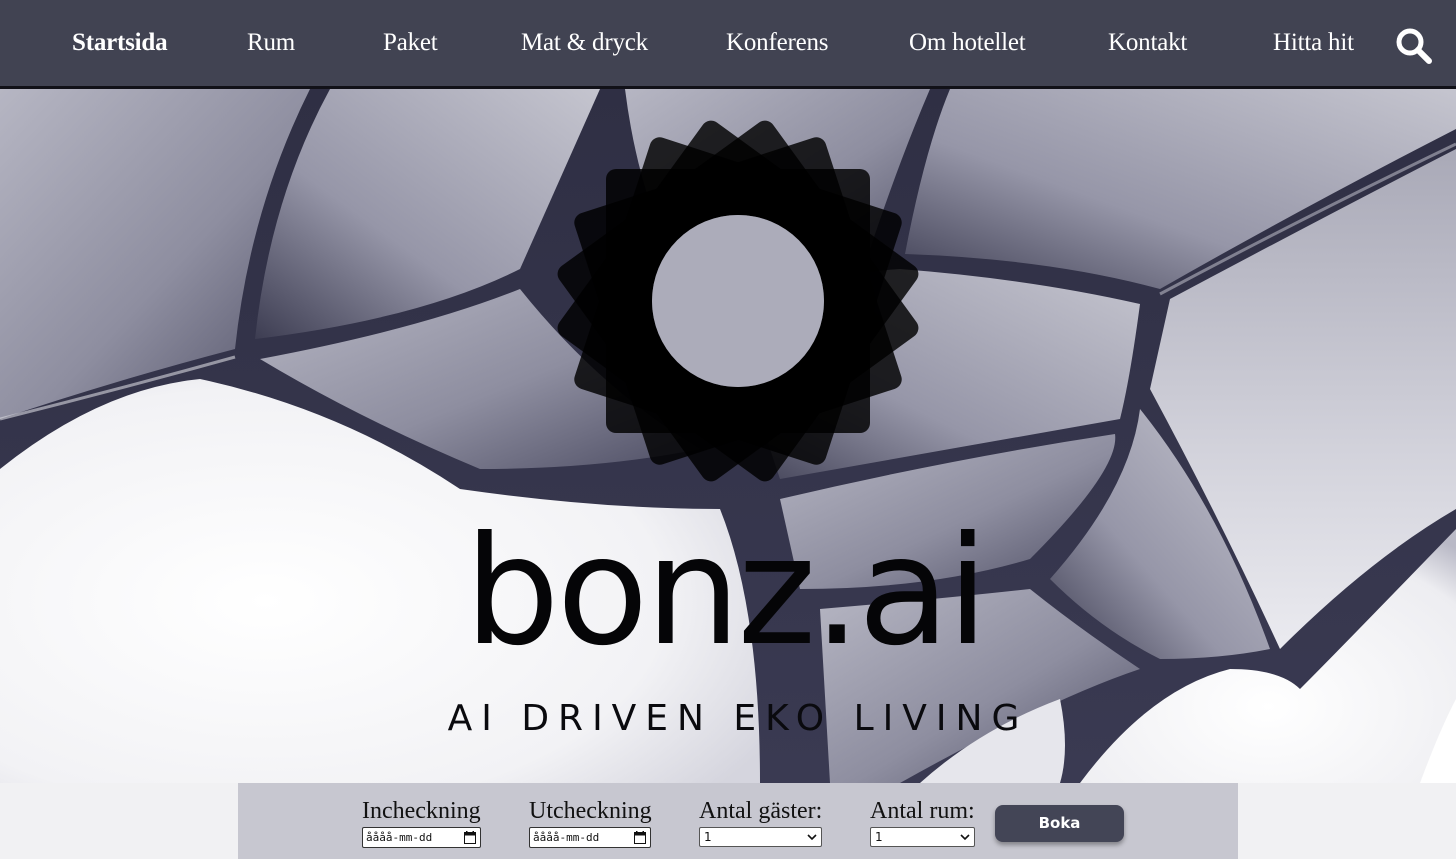  What do you see at coordinates (738, 718) in the screenshot?
I see `brand-tagline: AI DRIVEN EKO LIVING` at bounding box center [738, 718].